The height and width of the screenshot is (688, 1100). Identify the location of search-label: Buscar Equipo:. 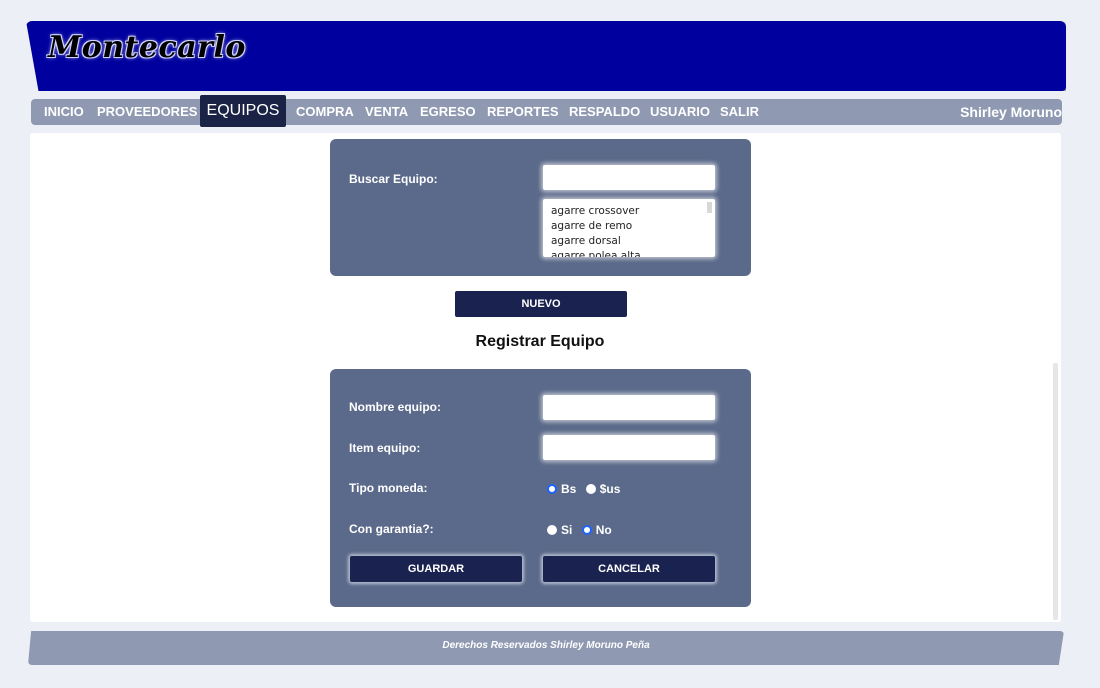
(393, 179).